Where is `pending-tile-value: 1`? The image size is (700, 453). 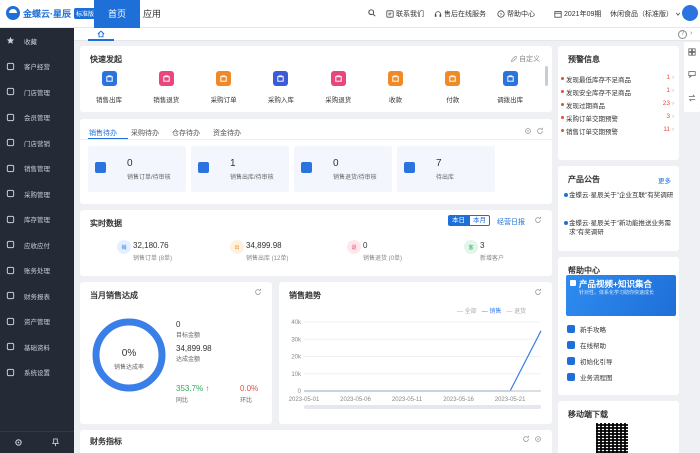
pending-tile-value: 1 is located at coordinates (233, 163).